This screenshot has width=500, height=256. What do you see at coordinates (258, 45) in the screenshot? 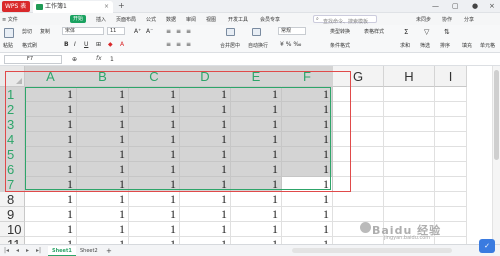
I see `wrap-text-button: 自动换行` at bounding box center [258, 45].